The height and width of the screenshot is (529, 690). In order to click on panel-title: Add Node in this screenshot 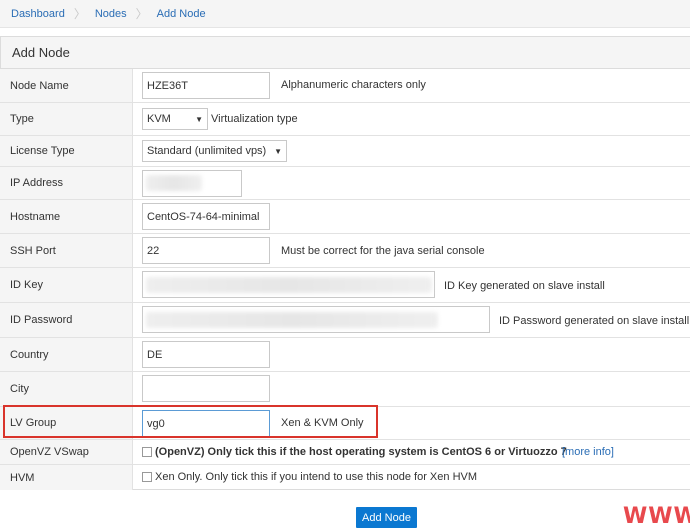, I will do `click(345, 53)`.